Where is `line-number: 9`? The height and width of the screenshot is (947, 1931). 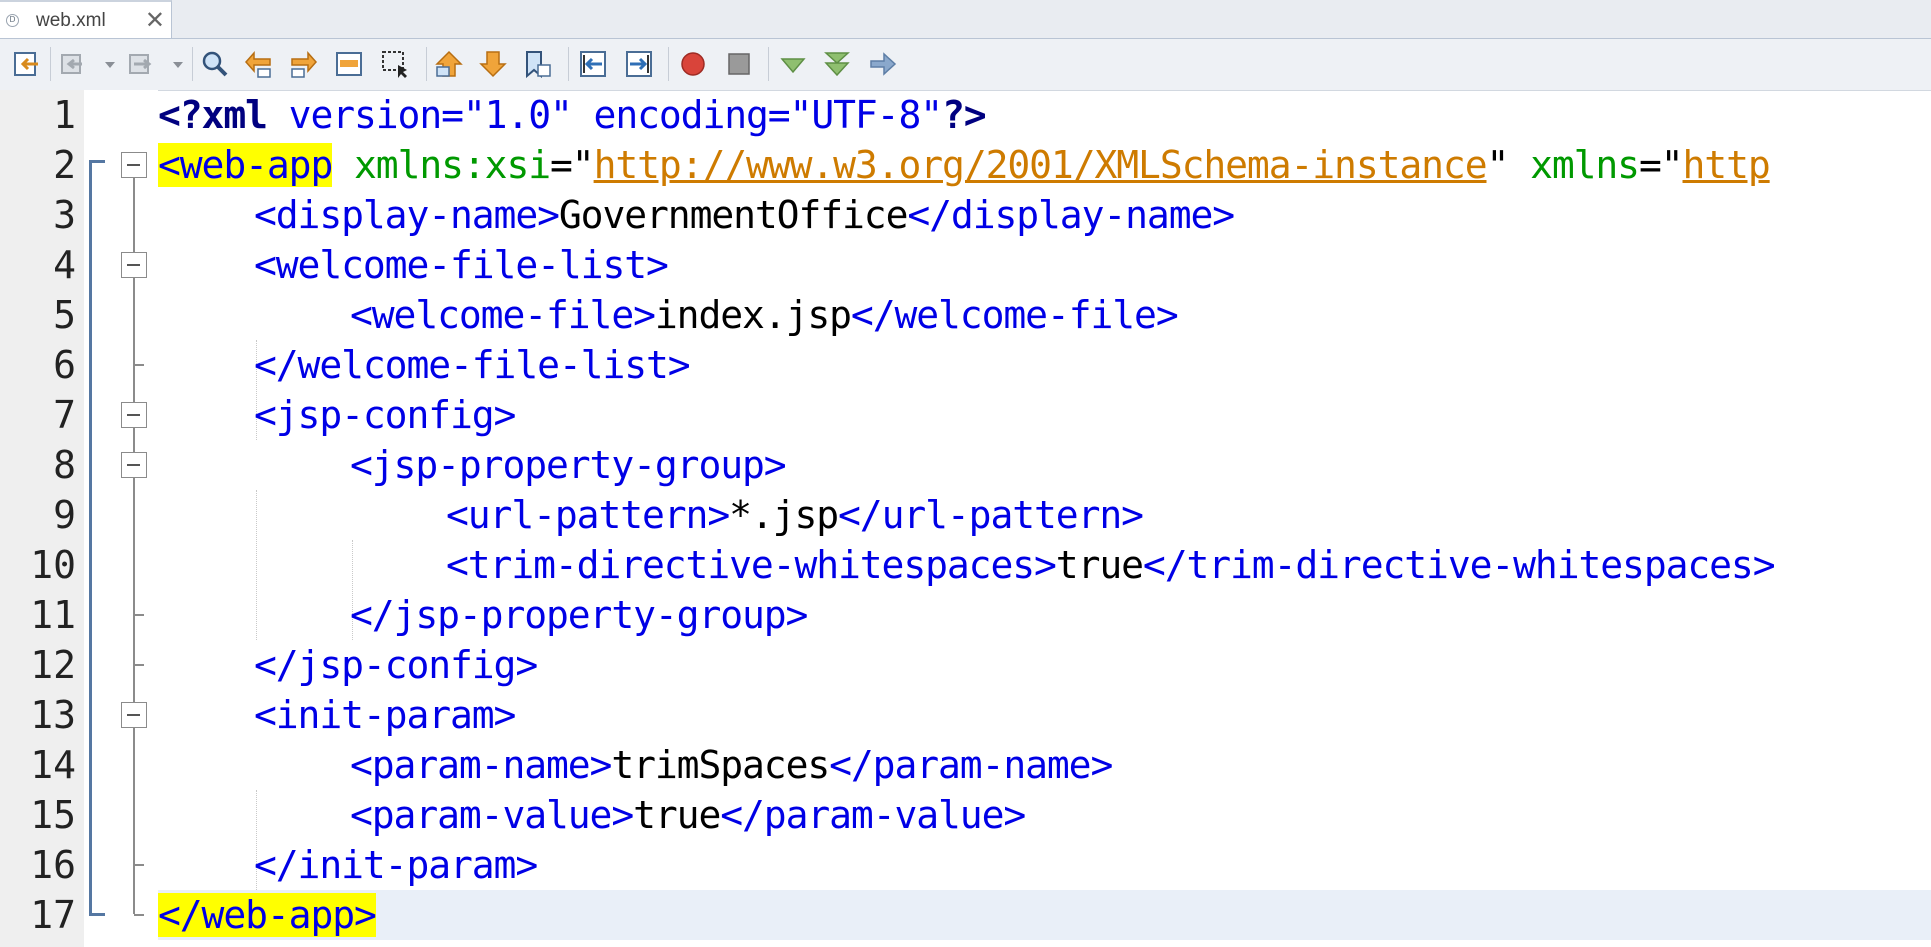 line-number: 9 is located at coordinates (64, 515).